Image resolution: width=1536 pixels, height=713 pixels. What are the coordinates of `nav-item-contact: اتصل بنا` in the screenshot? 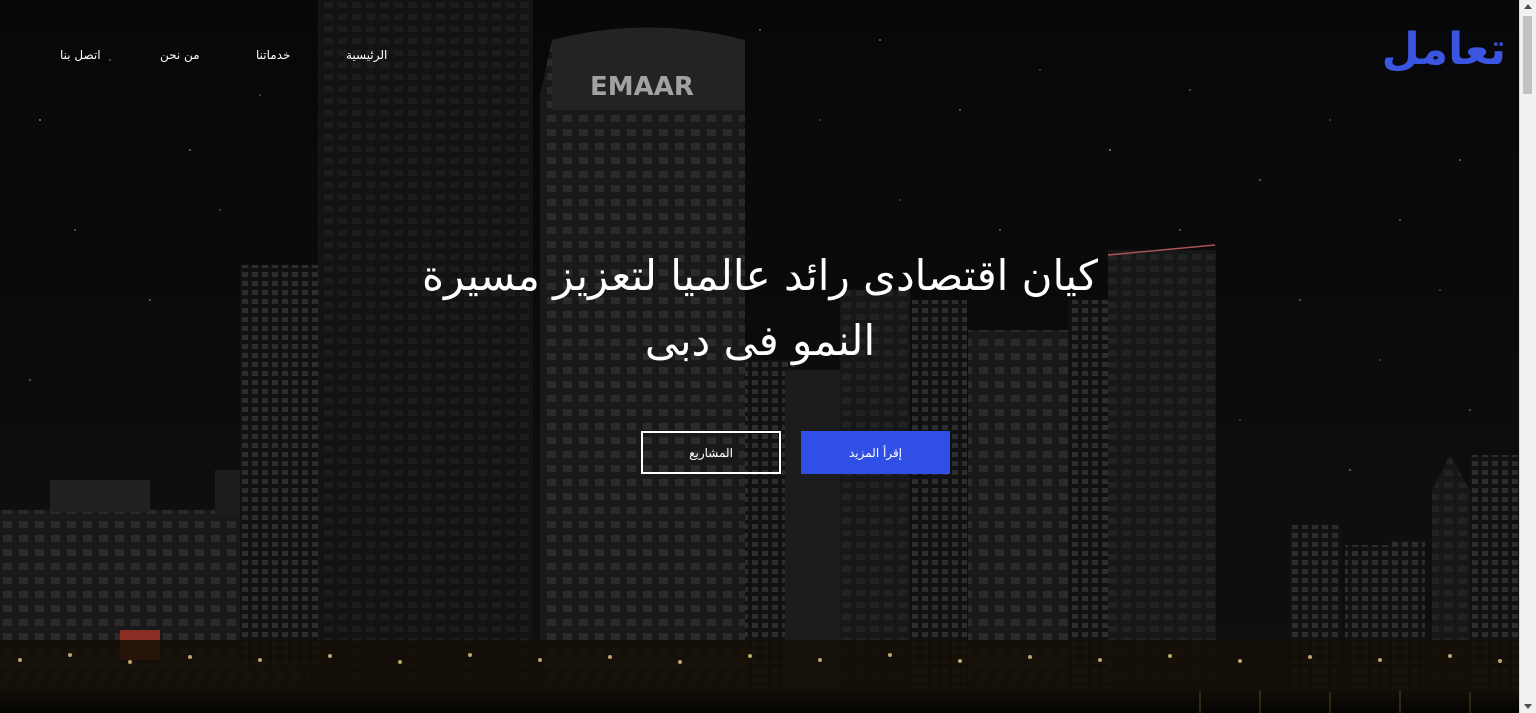 It's located at (80, 55).